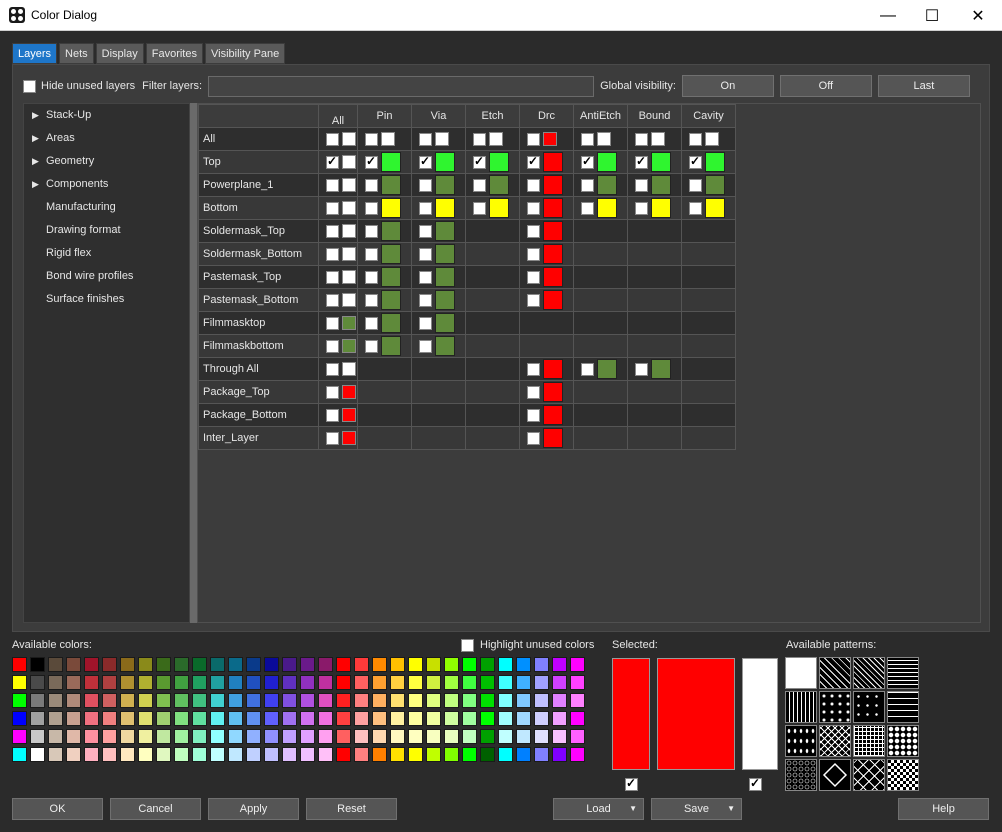  Describe the element at coordinates (869, 775) in the screenshot. I see `pattern-x-crosshatch-swatch` at that location.